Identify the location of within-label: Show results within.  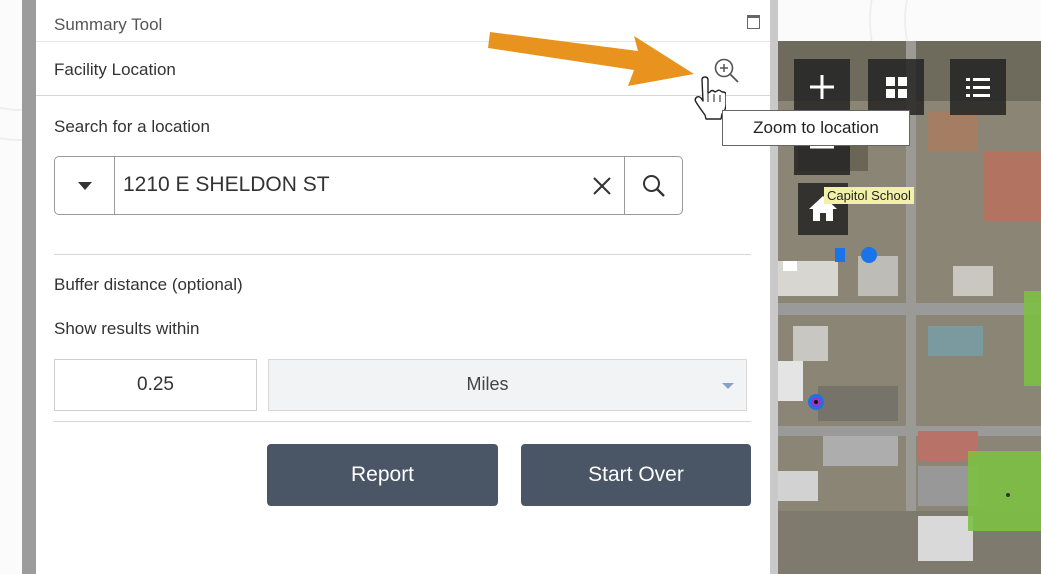
(127, 328).